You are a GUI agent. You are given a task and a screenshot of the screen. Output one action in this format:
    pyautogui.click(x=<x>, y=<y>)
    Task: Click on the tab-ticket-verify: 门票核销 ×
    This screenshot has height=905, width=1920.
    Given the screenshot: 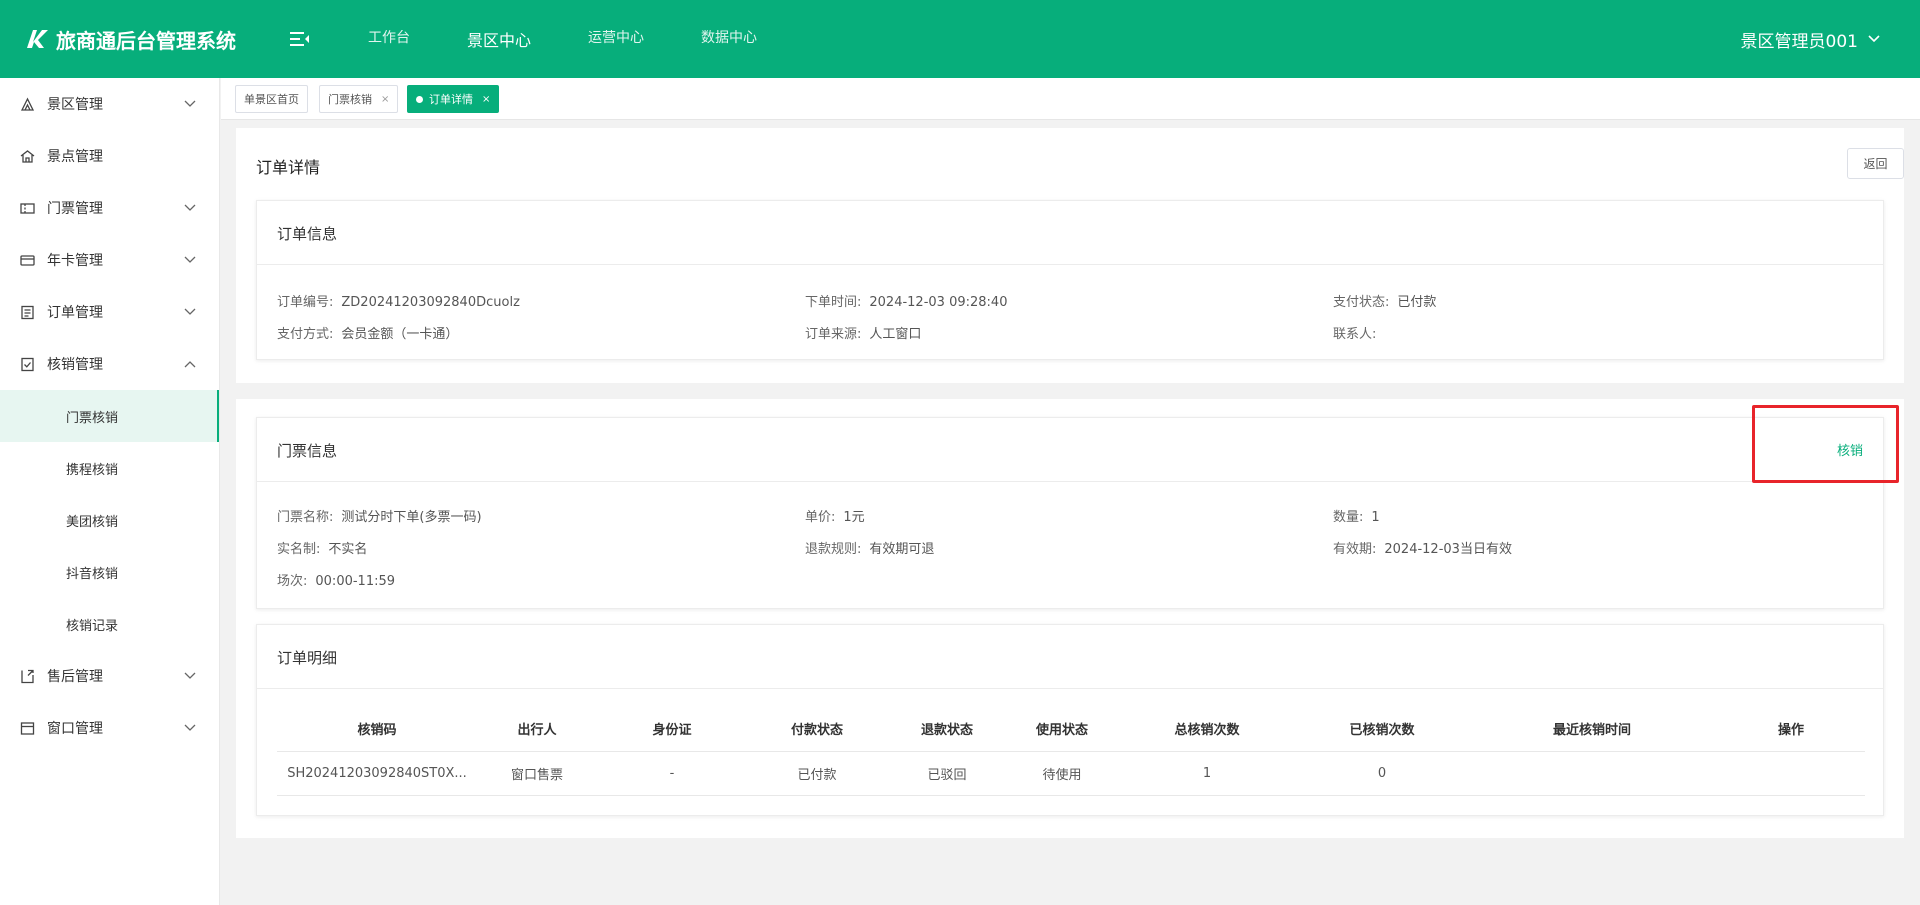 What is the action you would take?
    pyautogui.click(x=359, y=99)
    